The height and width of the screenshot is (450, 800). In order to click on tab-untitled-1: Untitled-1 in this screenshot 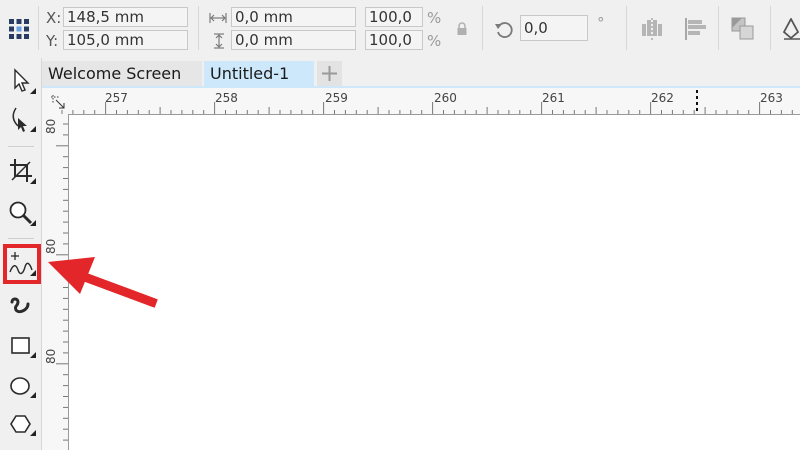, I will do `click(259, 73)`.